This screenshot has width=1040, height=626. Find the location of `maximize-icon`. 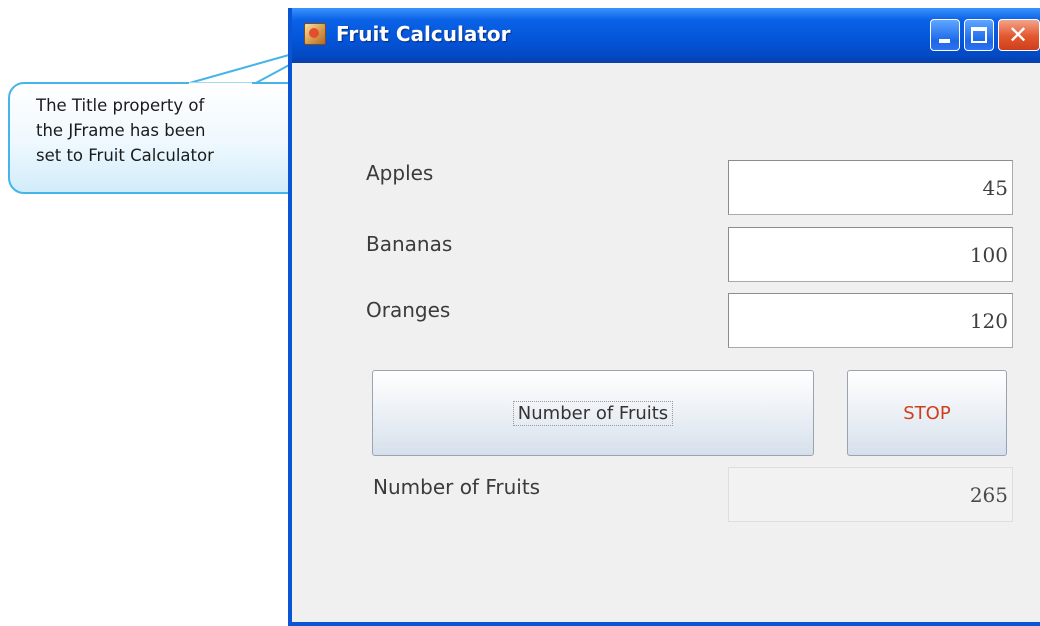

maximize-icon is located at coordinates (979, 35).